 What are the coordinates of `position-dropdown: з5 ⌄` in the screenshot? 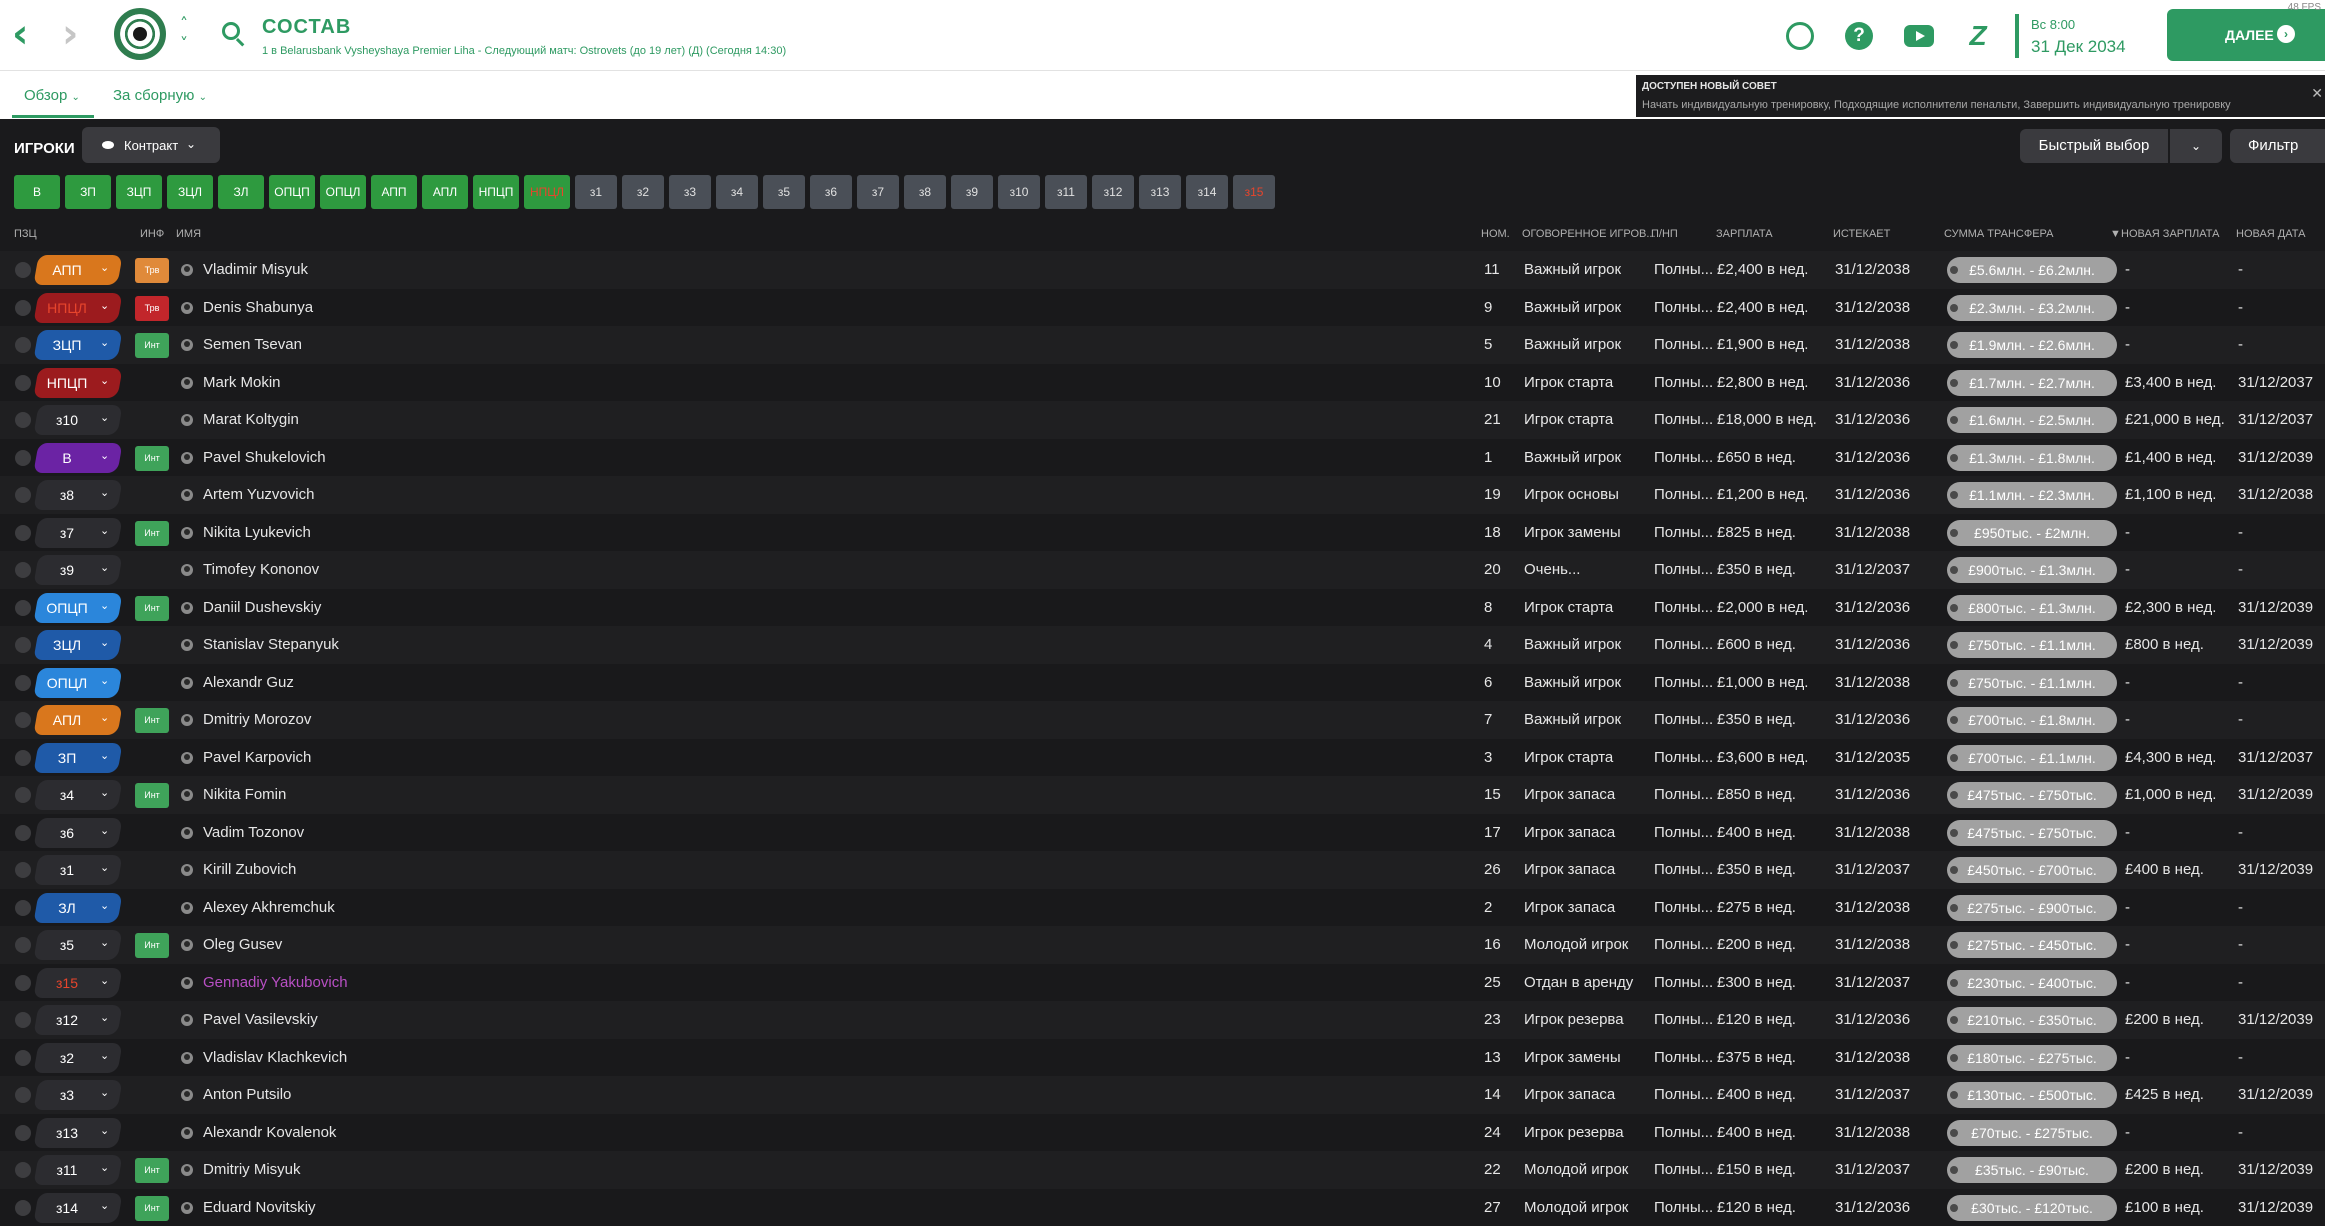 It's located at (78, 945).